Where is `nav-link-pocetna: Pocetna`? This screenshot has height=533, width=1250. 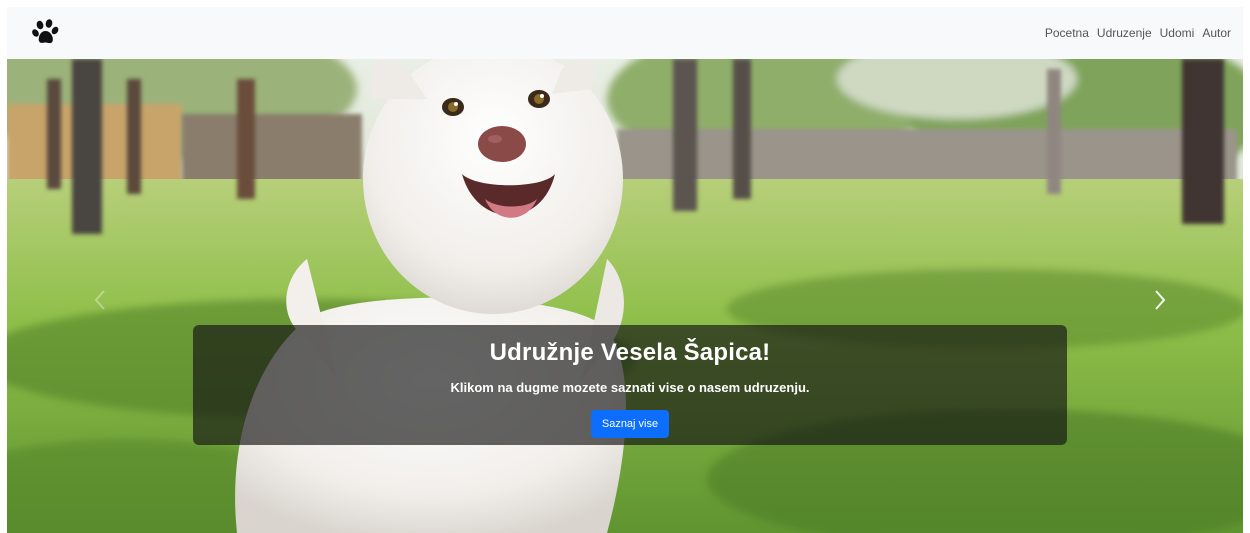 nav-link-pocetna: Pocetna is located at coordinates (1067, 33).